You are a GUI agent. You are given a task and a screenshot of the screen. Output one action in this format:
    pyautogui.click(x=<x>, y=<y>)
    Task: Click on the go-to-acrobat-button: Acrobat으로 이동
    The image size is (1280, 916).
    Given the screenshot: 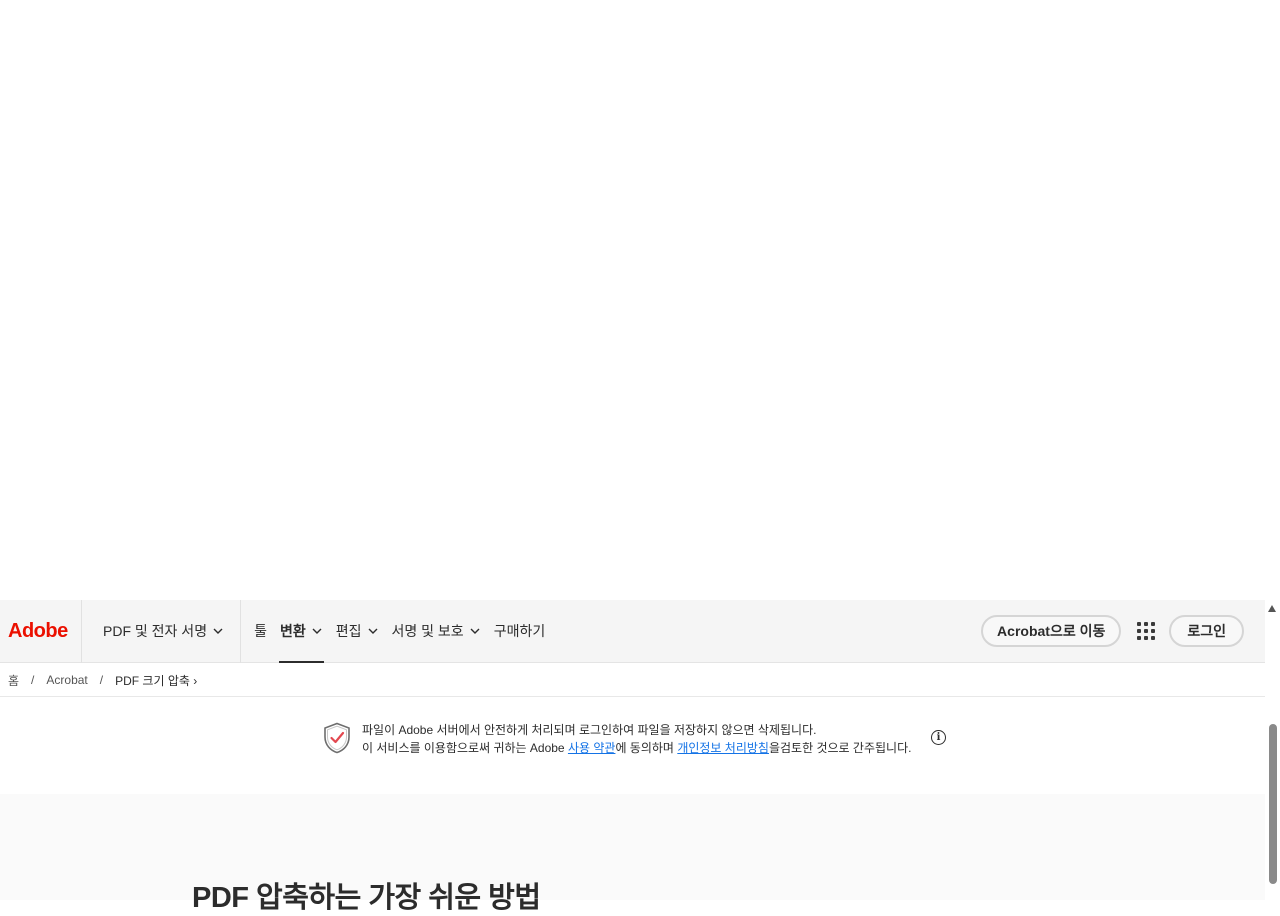 What is the action you would take?
    pyautogui.click(x=1051, y=631)
    